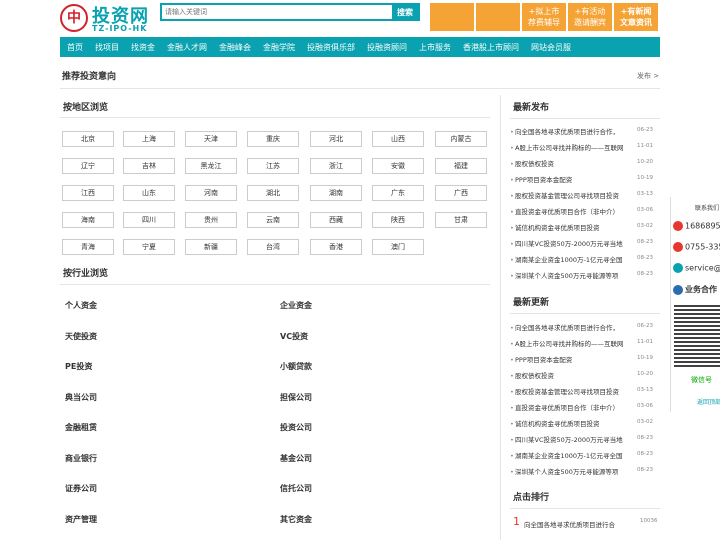 The image size is (720, 540). What do you see at coordinates (398, 193) in the screenshot?
I see `region-item: 广东` at bounding box center [398, 193].